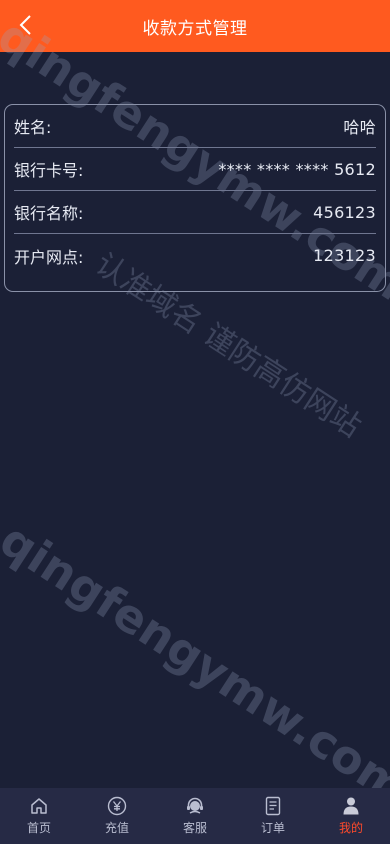 This screenshot has height=844, width=390. I want to click on tab-service-label: 客服, so click(194, 828).